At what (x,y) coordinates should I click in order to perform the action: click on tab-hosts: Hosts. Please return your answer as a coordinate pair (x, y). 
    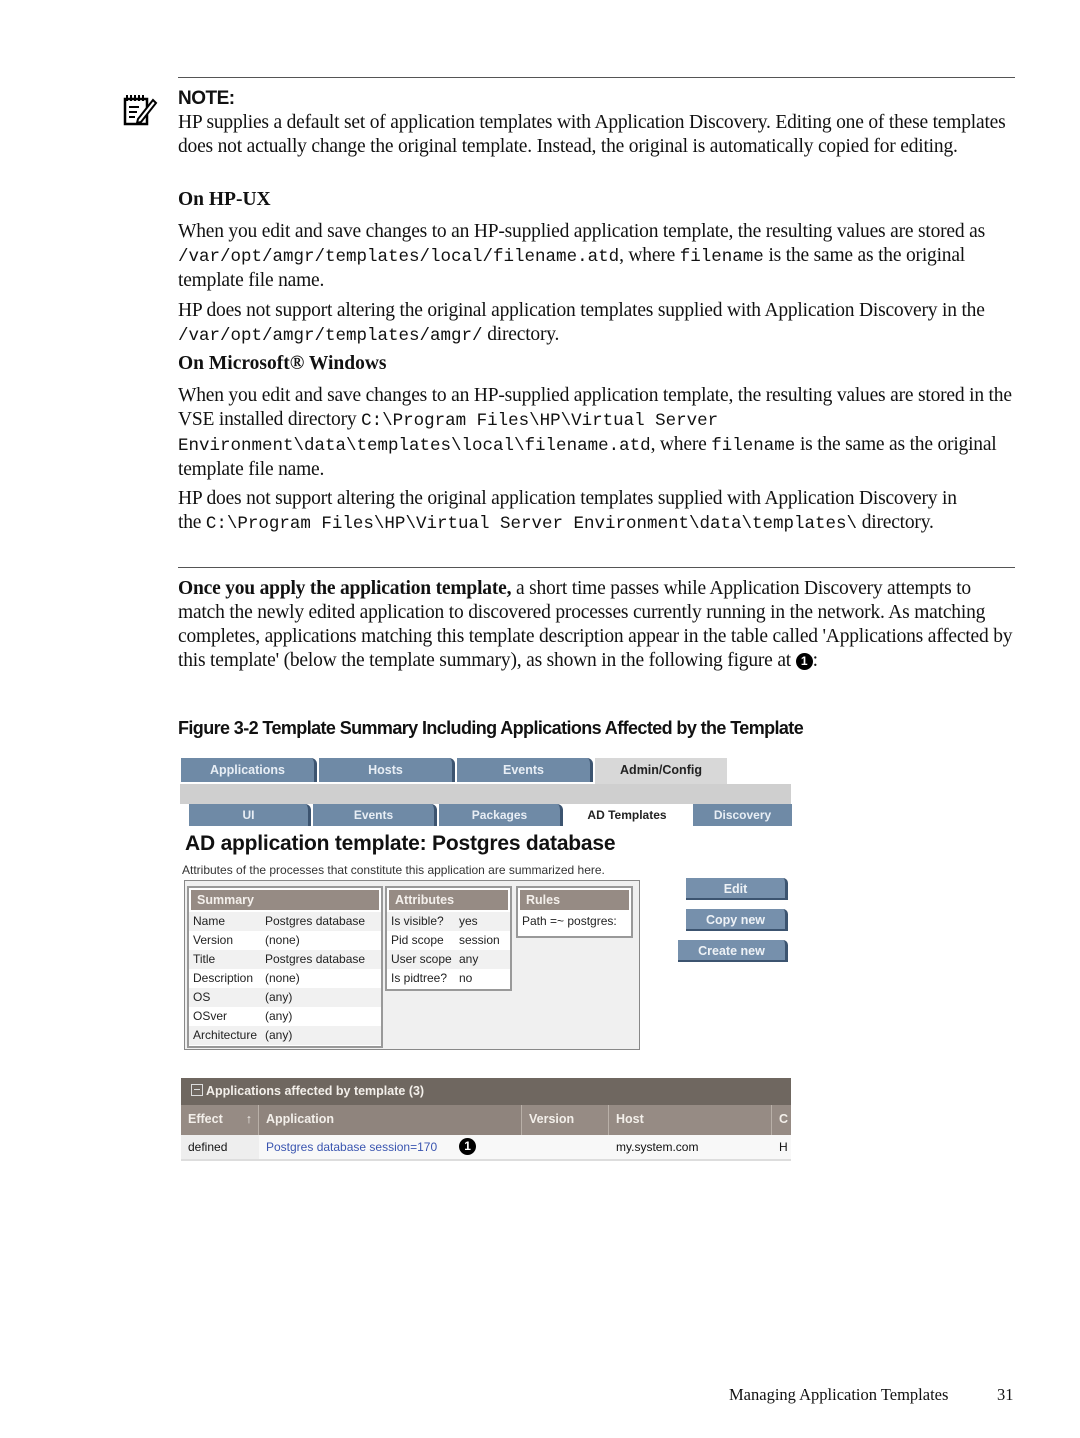
    Looking at the image, I should click on (387, 770).